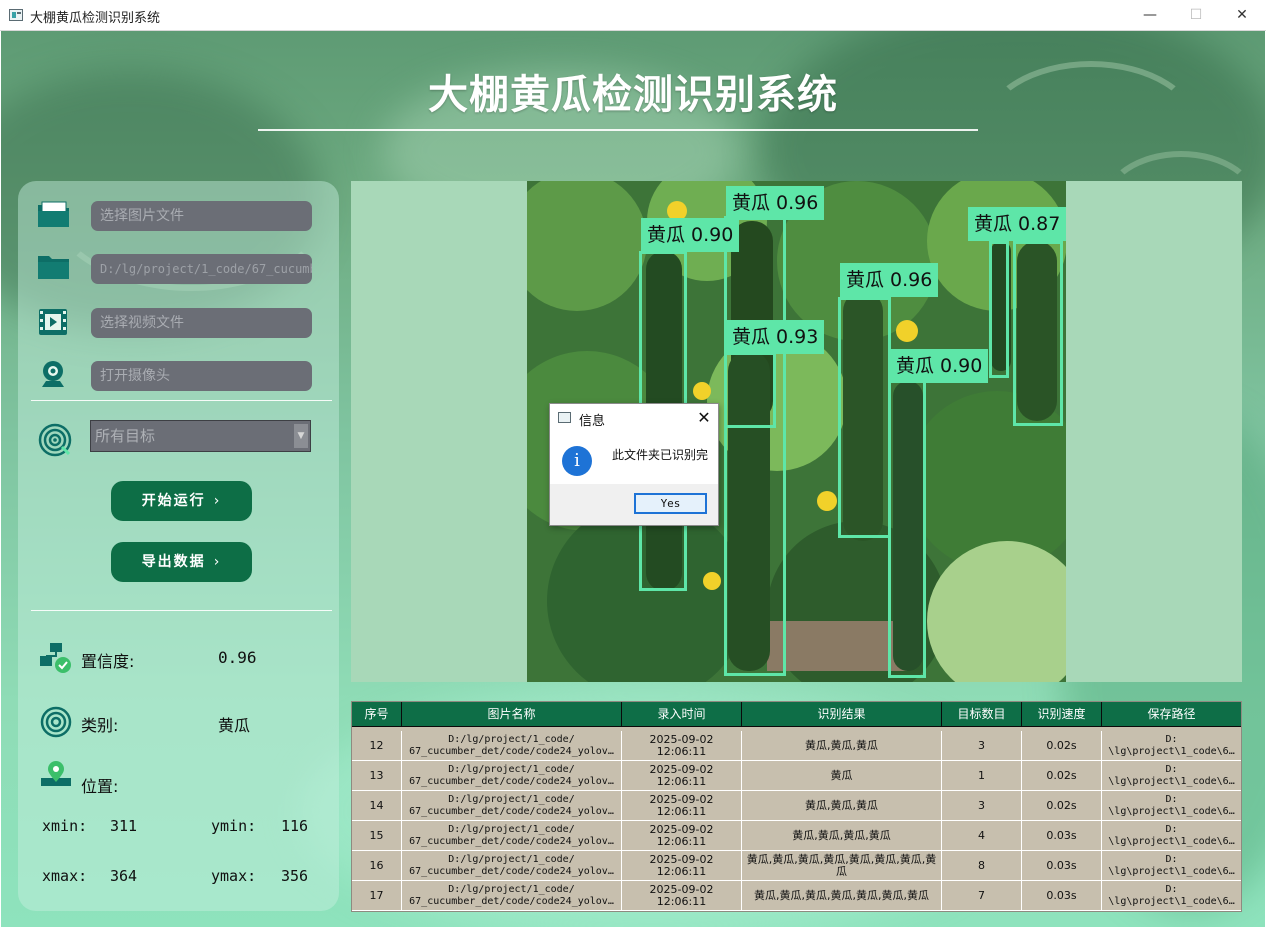 The width and height of the screenshot is (1266, 928). Describe the element at coordinates (592, 421) in the screenshot. I see `dialog-title: 信息` at that location.